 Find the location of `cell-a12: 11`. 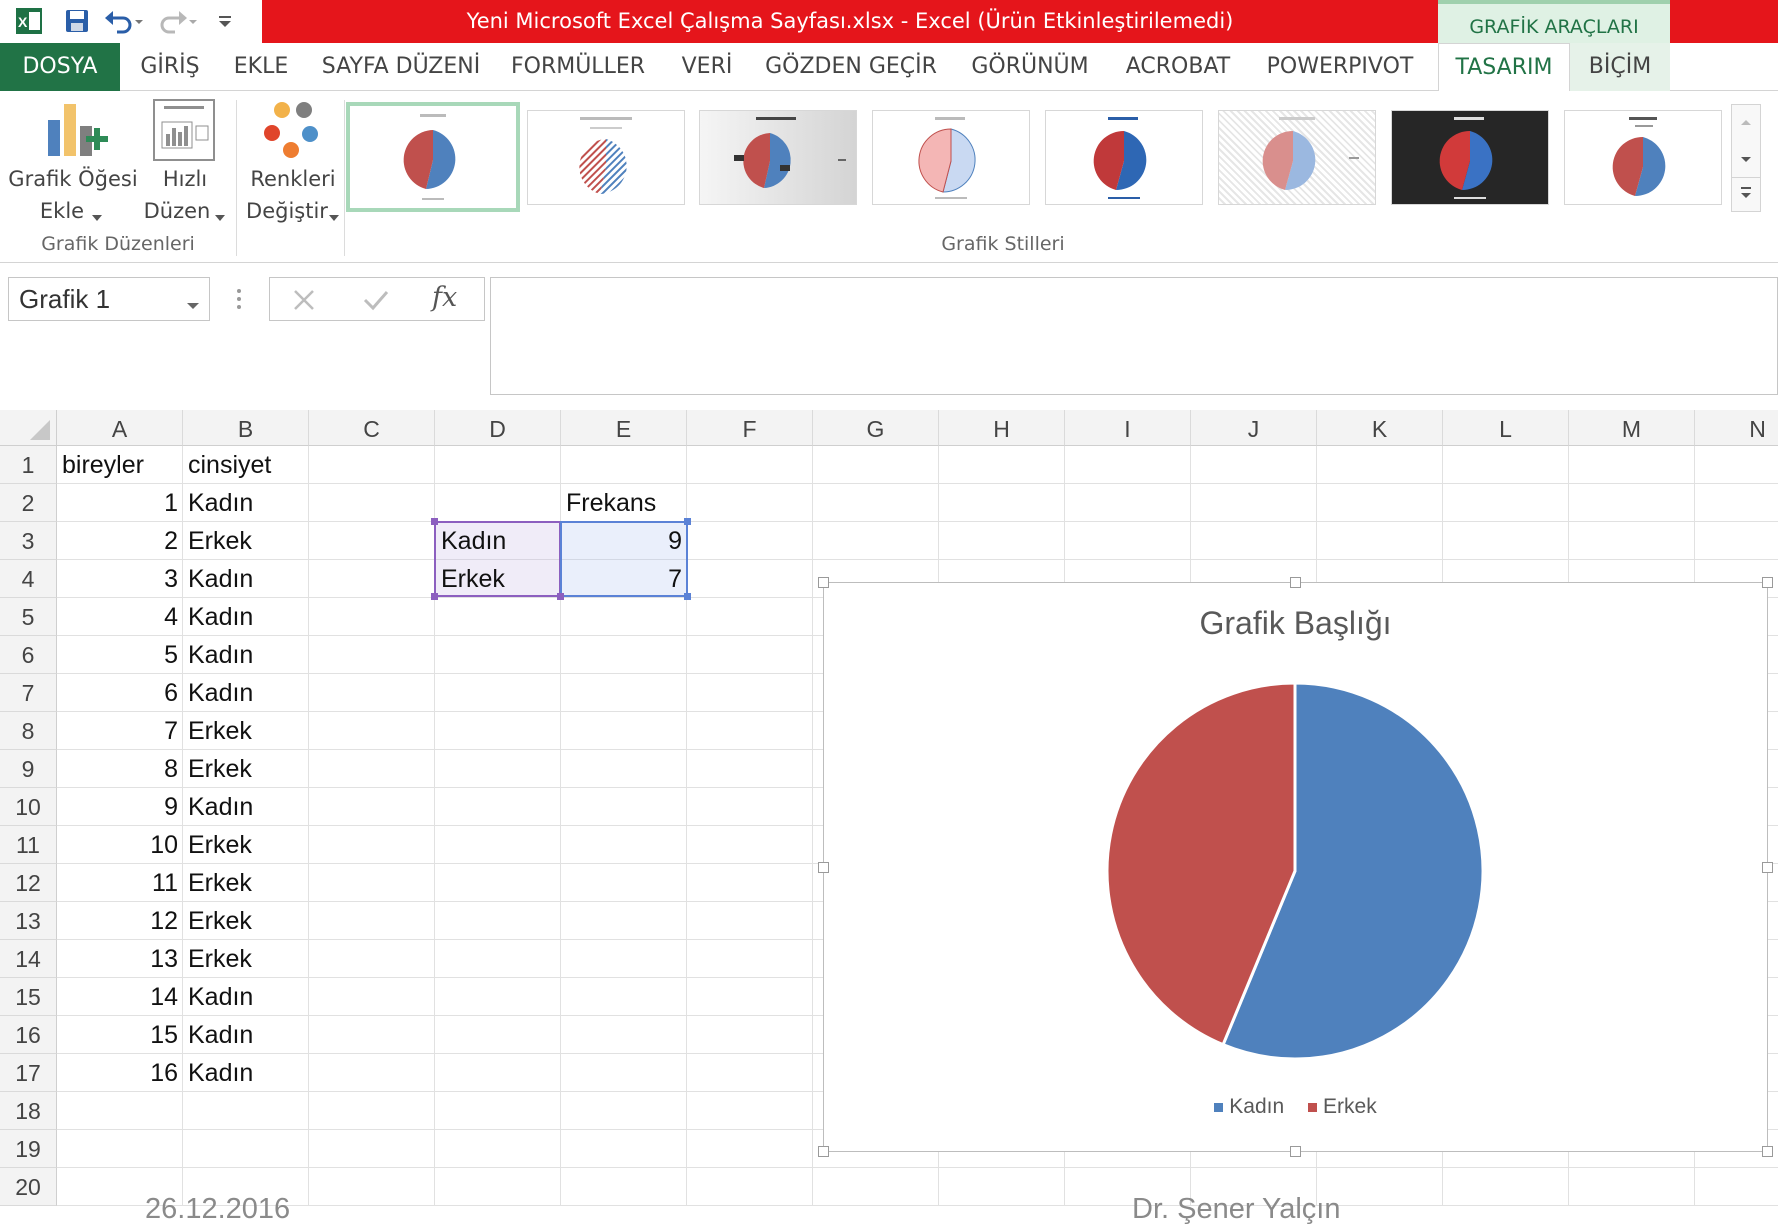

cell-a12: 11 is located at coordinates (117, 883).